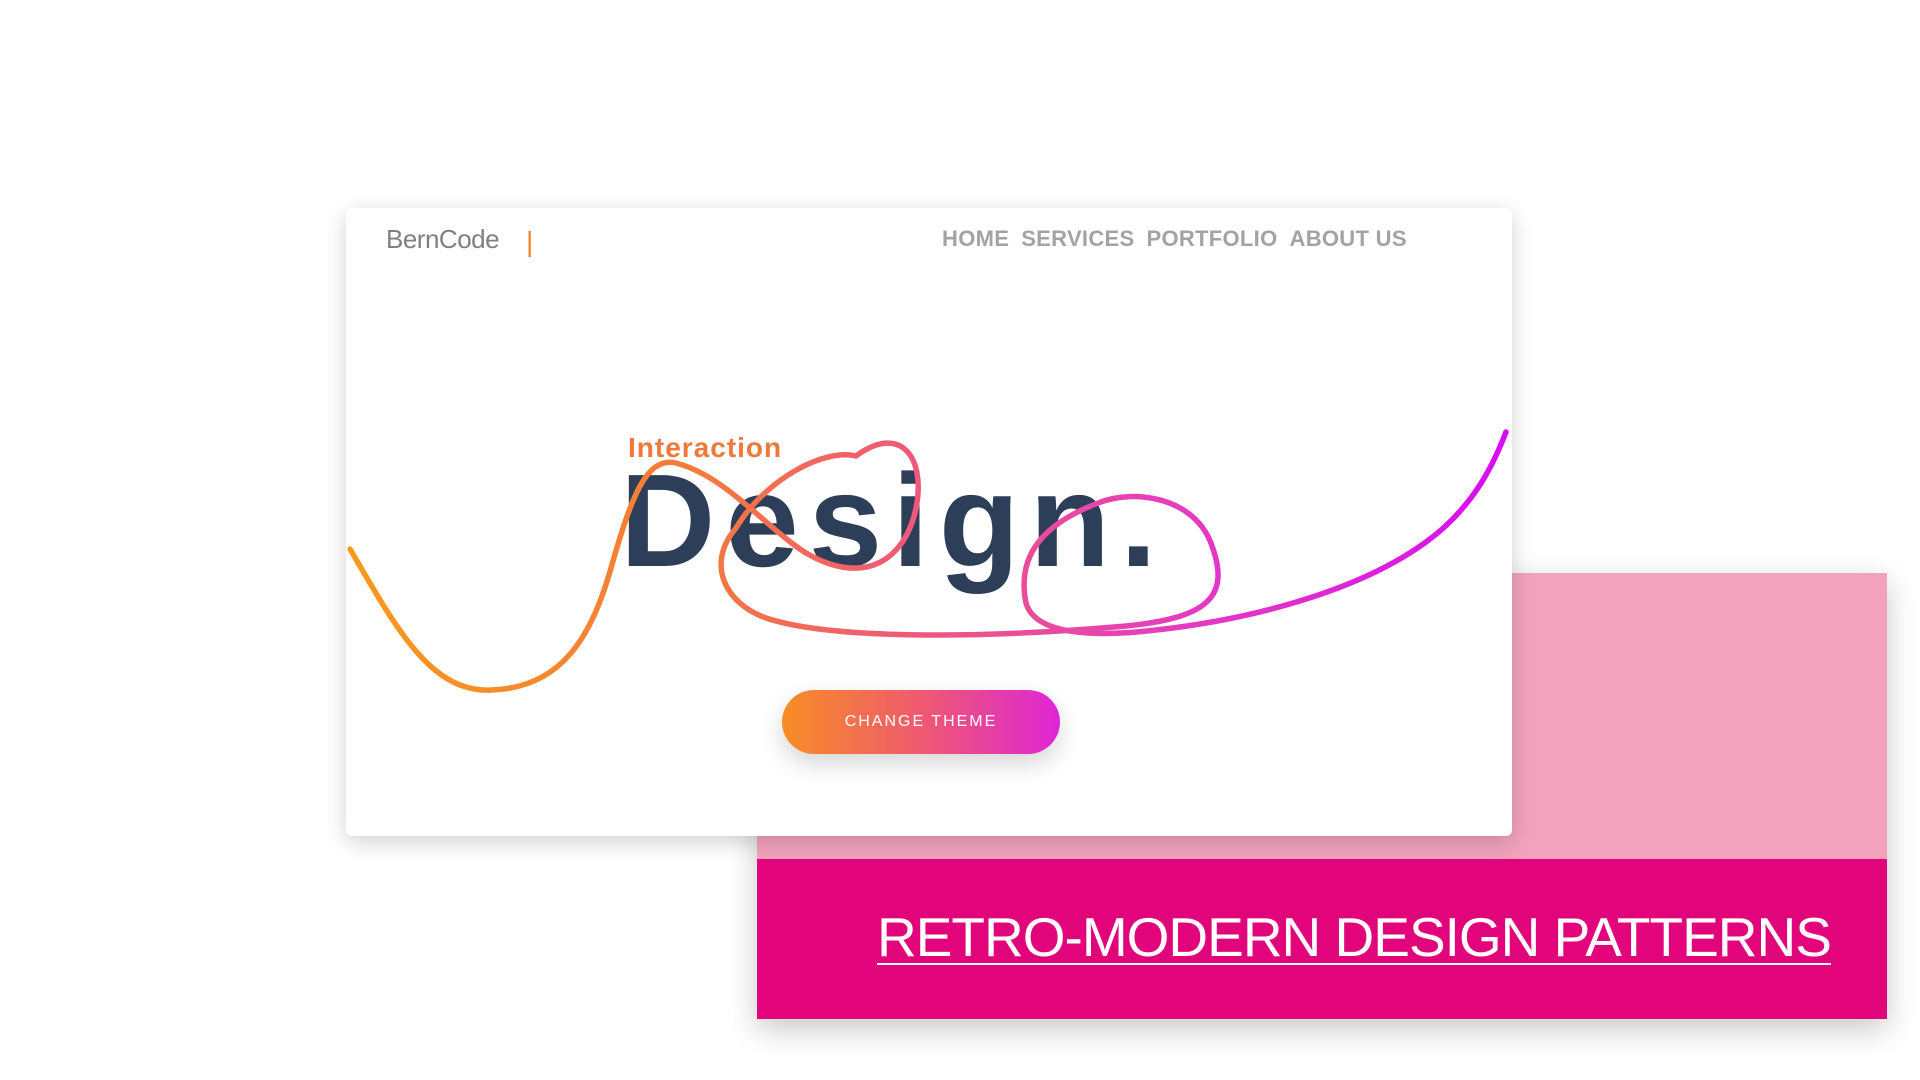  Describe the element at coordinates (1077, 239) in the screenshot. I see `nav-services: SERVICES` at that location.